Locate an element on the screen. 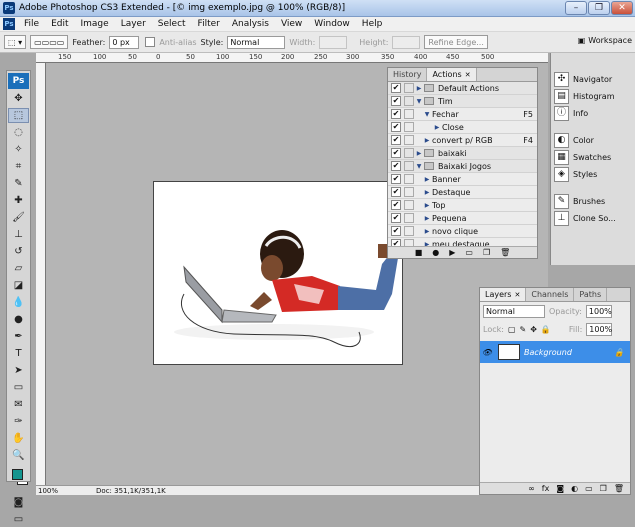 The width and height of the screenshot is (635, 527). marquee-preset-picker: ⬚ ▾ is located at coordinates (15, 42).